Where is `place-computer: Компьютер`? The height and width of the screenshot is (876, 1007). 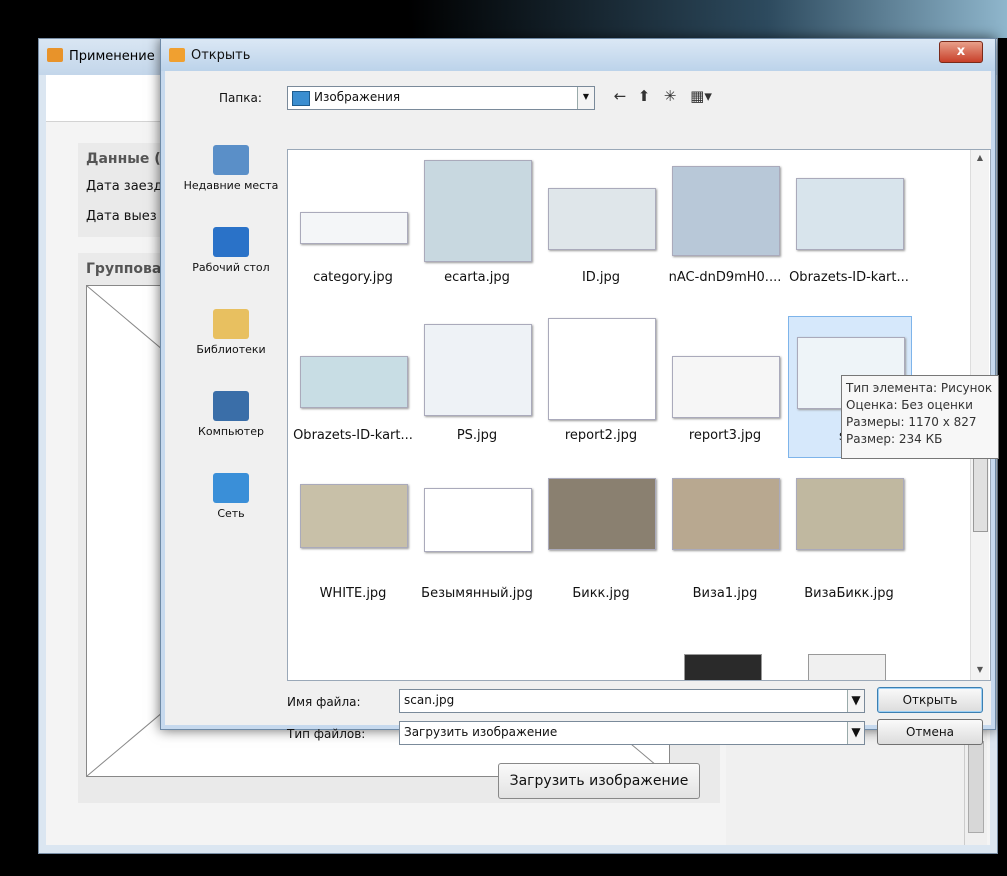
place-computer: Компьютер is located at coordinates (231, 414).